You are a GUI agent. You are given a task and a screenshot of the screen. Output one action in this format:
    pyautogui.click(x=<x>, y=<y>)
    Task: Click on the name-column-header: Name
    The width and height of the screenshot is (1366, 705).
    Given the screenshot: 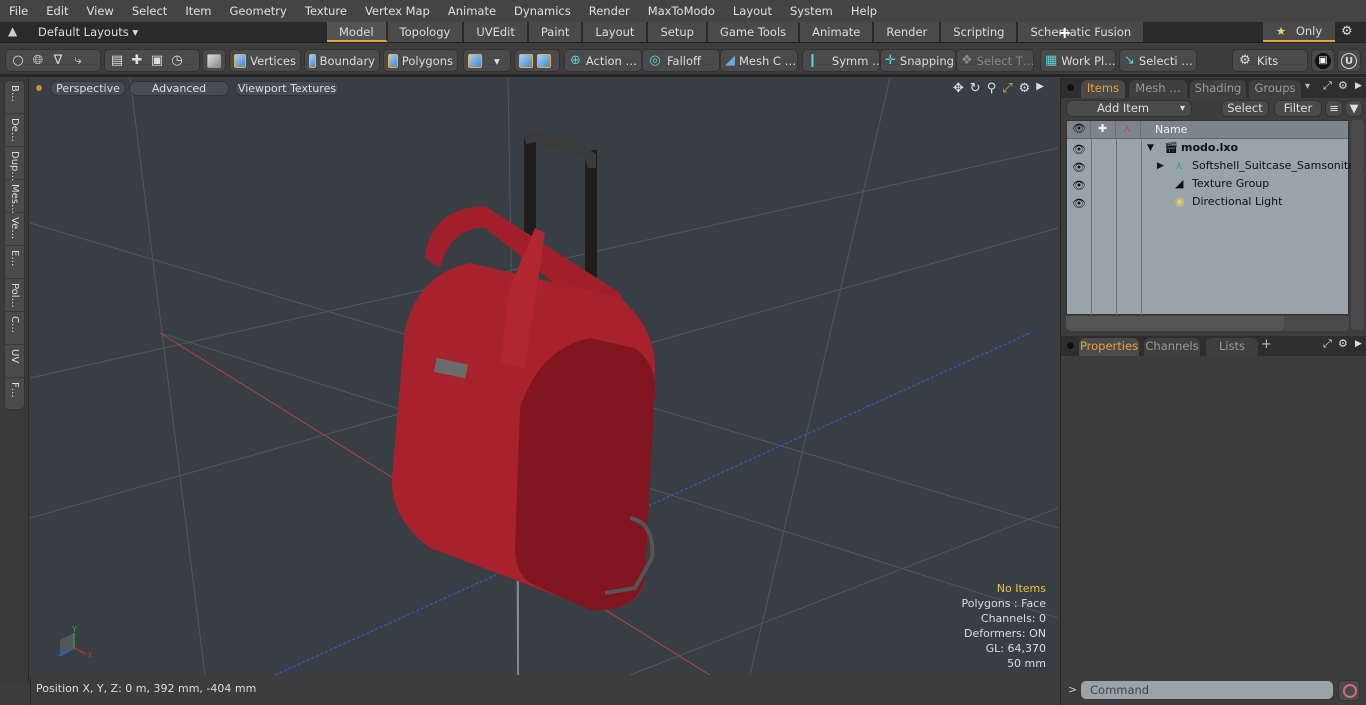 What is the action you would take?
    pyautogui.click(x=1171, y=129)
    